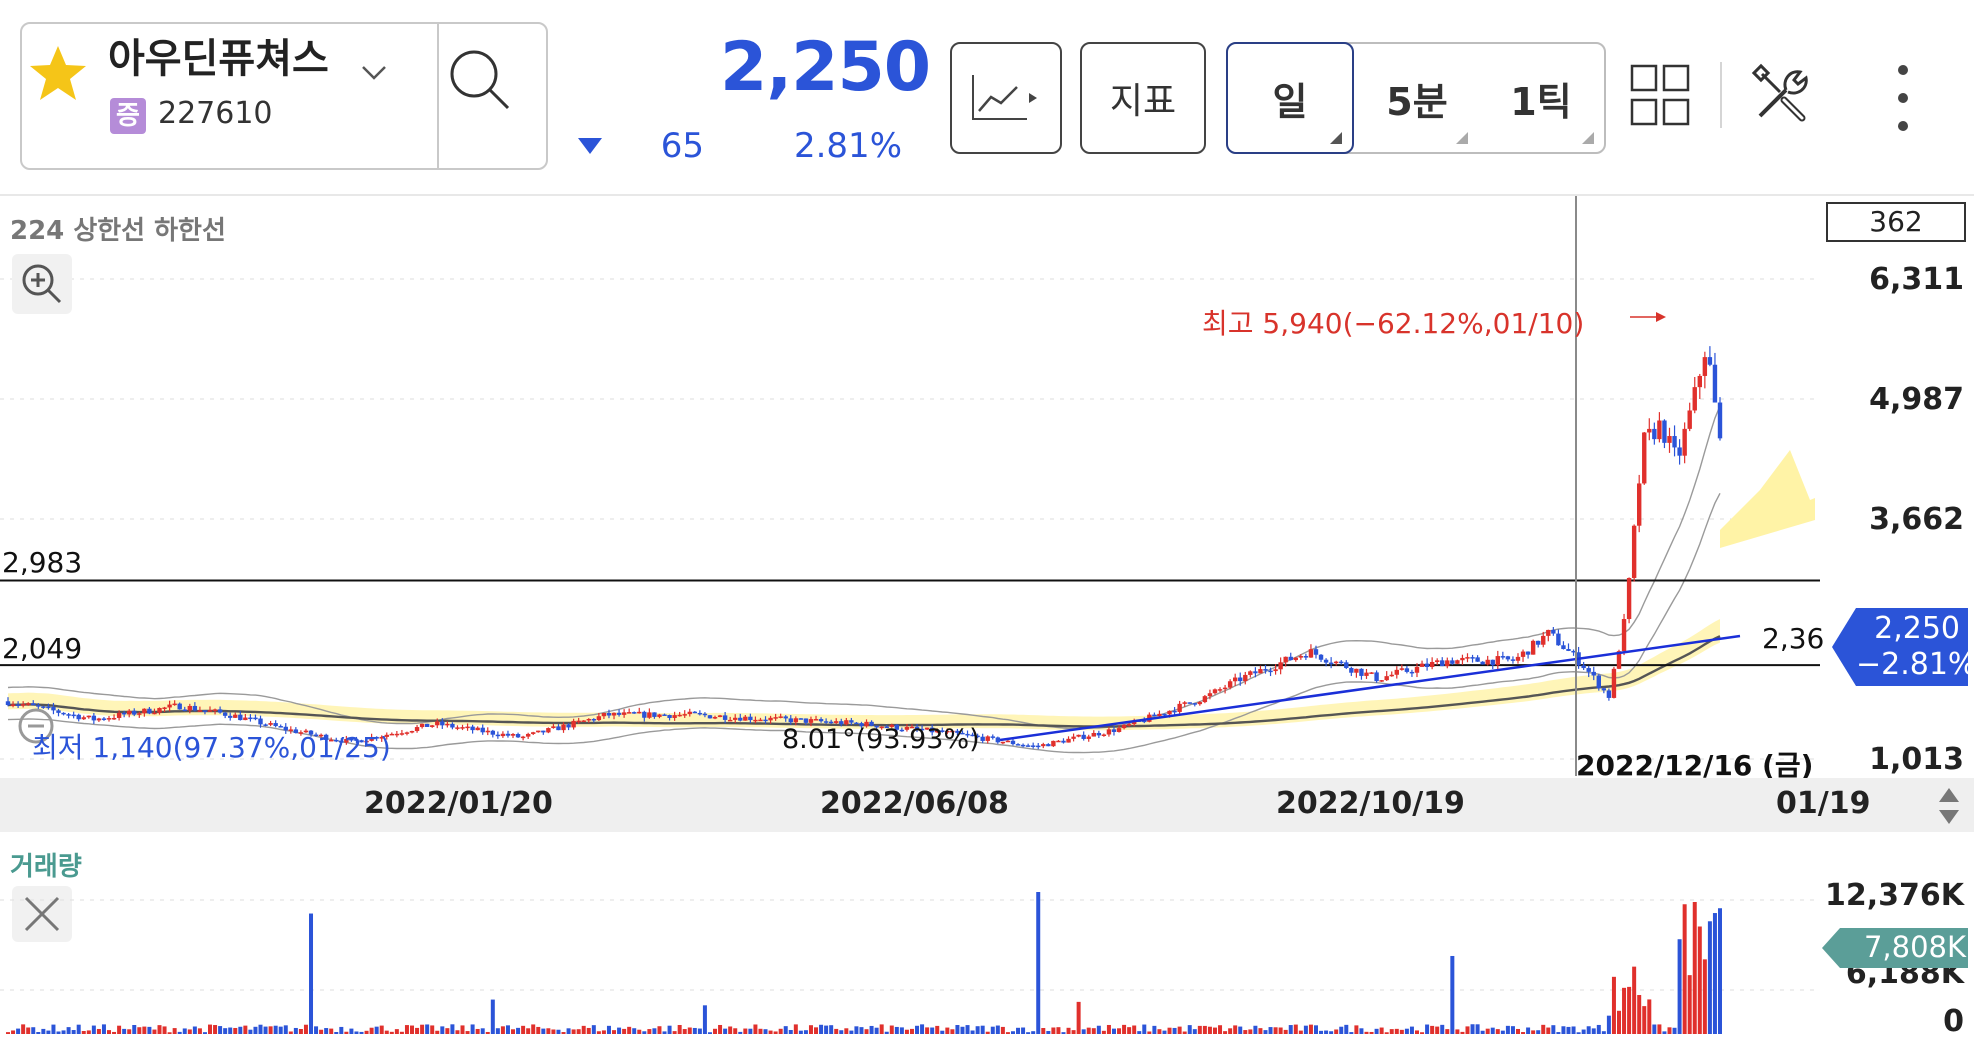 The height and width of the screenshot is (1039, 1974). I want to click on period-tab-5min: 5분, so click(1417, 98).